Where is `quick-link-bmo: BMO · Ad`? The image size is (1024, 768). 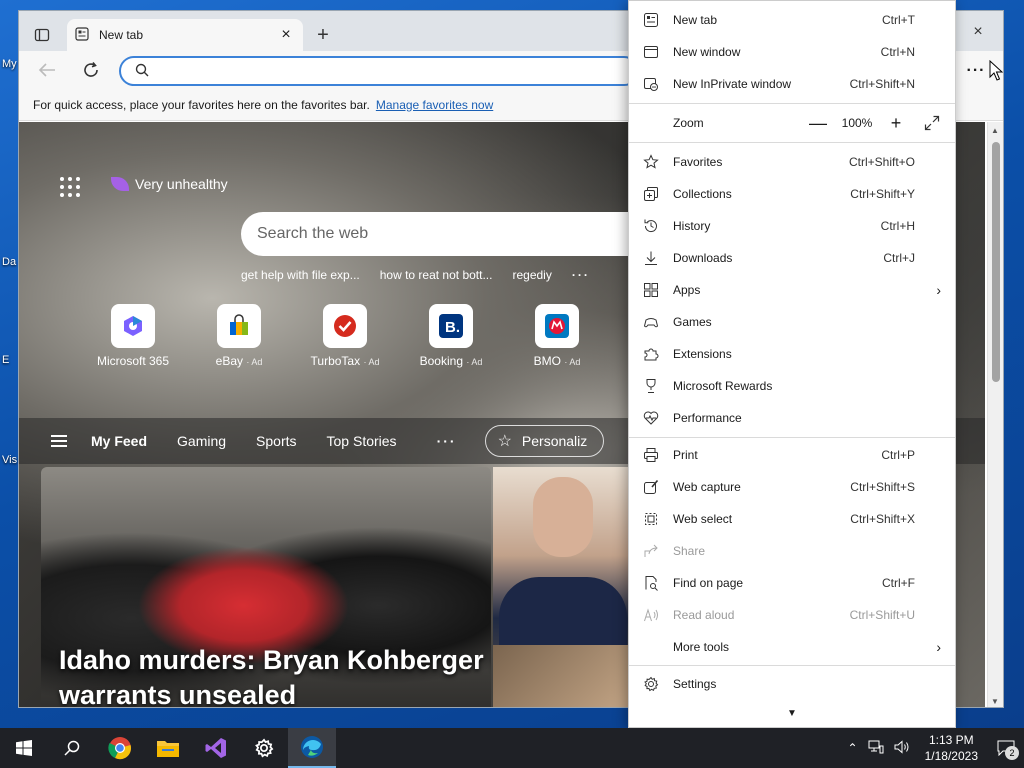
quick-link-bmo: BMO · Ad is located at coordinates (557, 336).